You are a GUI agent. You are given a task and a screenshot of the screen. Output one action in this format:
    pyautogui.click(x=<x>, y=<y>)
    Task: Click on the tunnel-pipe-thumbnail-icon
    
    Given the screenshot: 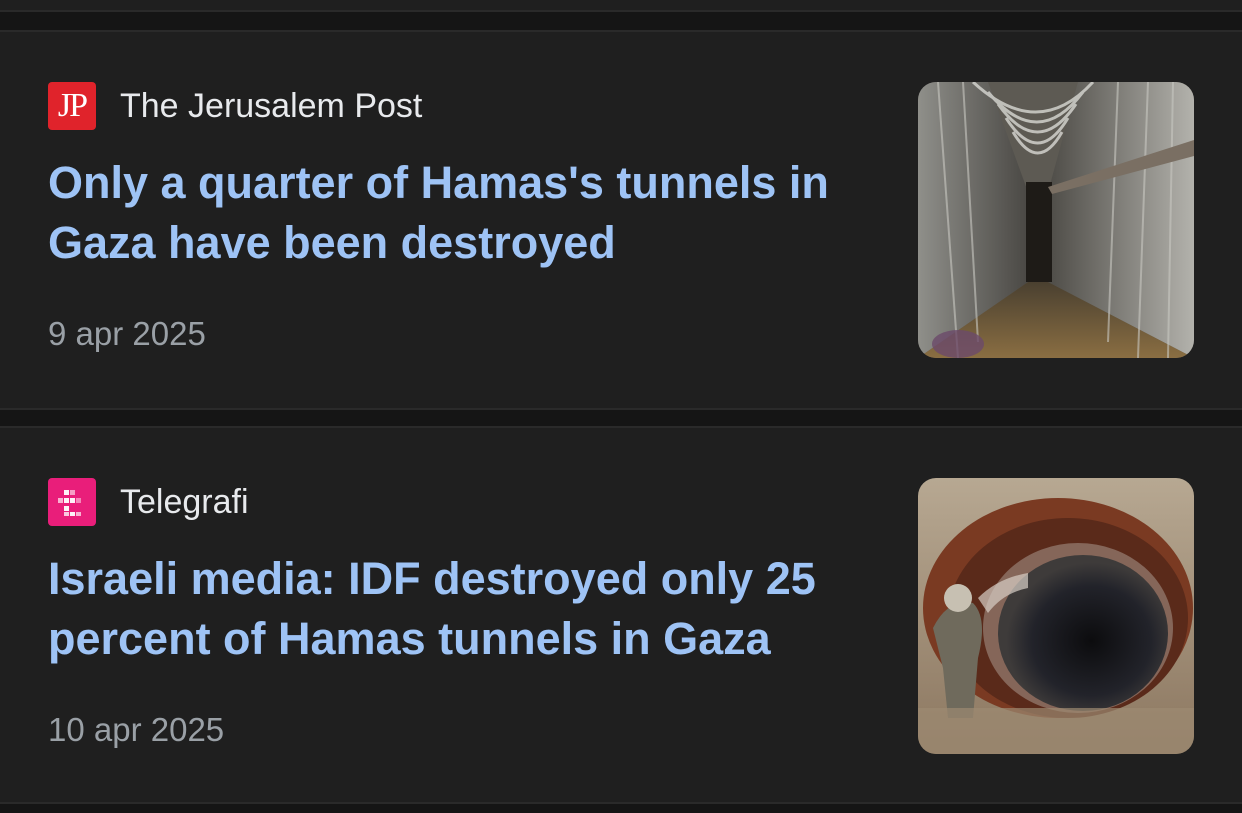 What is the action you would take?
    pyautogui.click(x=1056, y=616)
    